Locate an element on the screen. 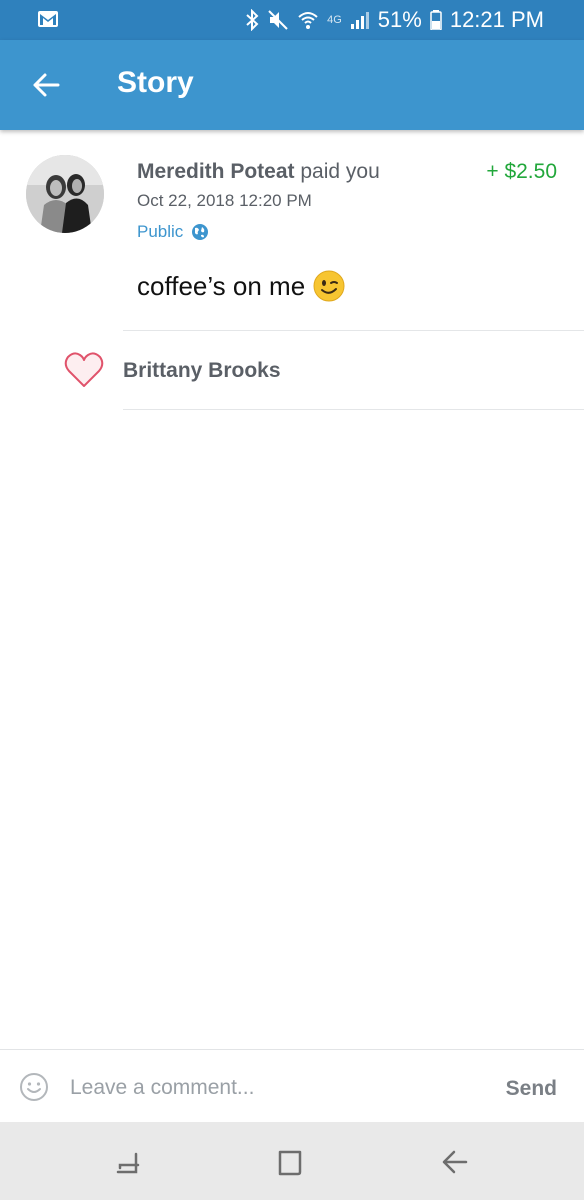  avatar is located at coordinates (65, 194).